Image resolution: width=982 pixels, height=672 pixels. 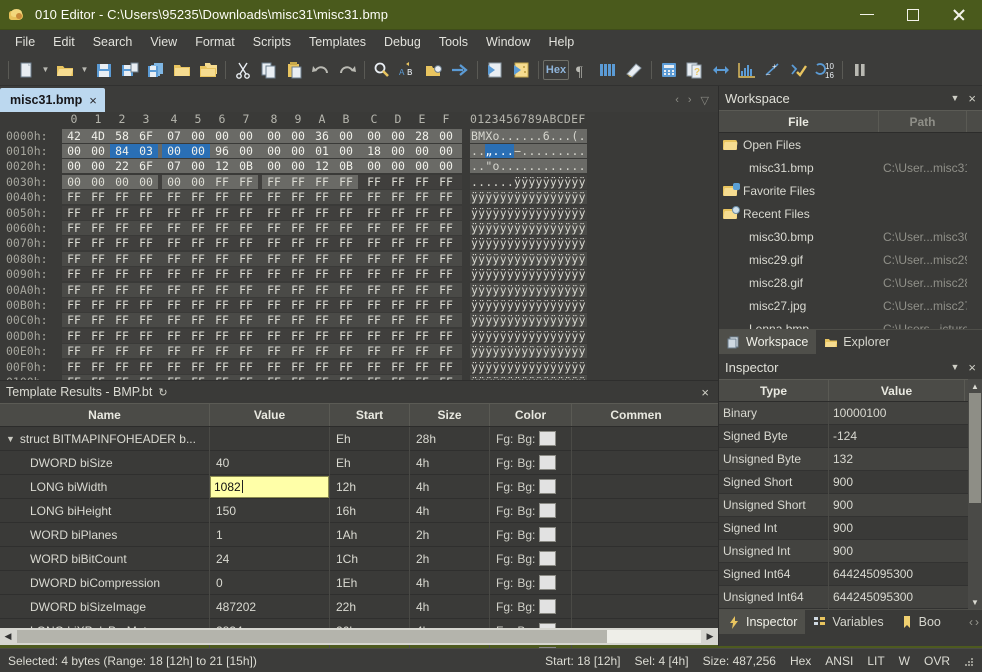 I want to click on refresh-icon: ↻, so click(x=162, y=392).